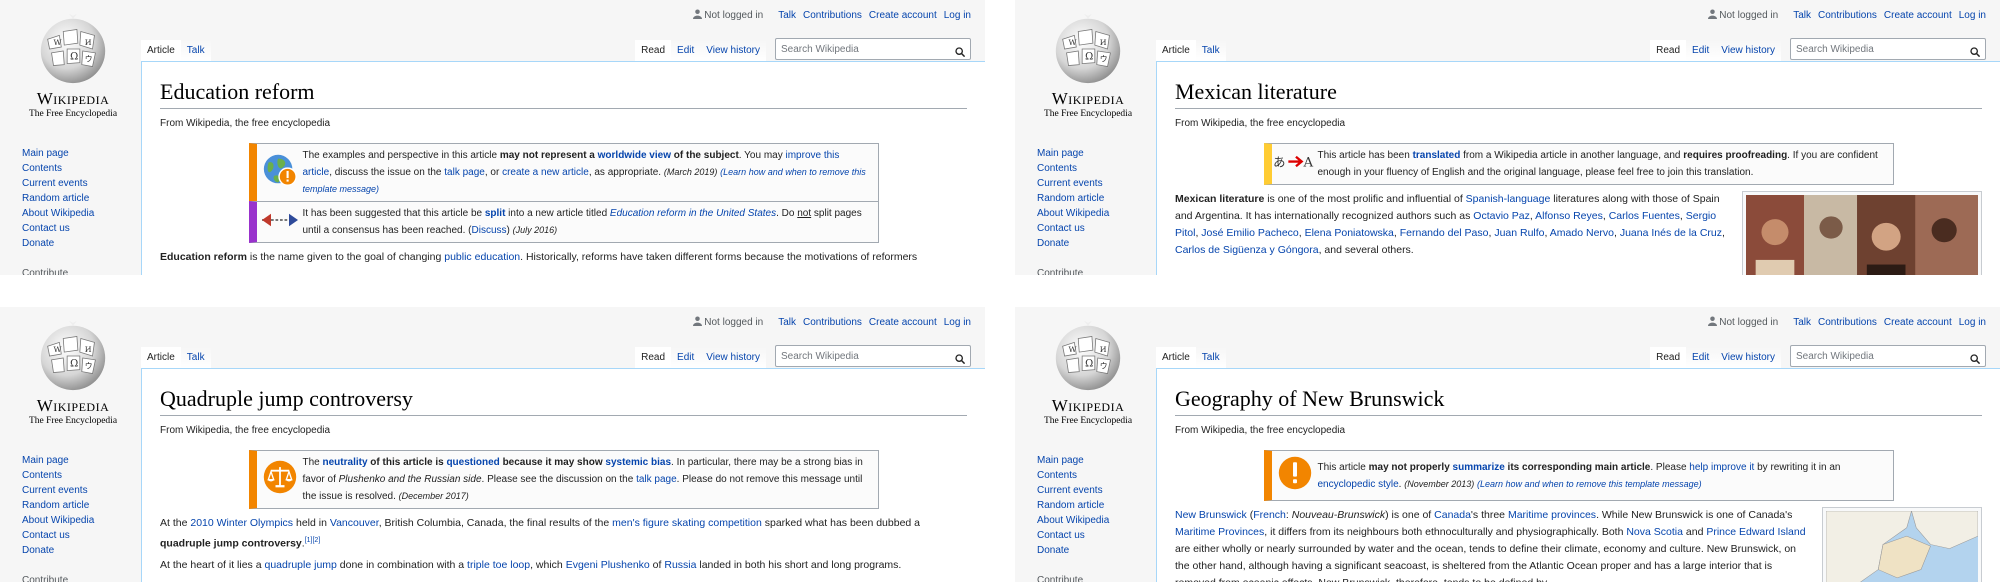 The image size is (2000, 582). Describe the element at coordinates (1452, 515) in the screenshot. I see `wiki-link: Canada` at that location.